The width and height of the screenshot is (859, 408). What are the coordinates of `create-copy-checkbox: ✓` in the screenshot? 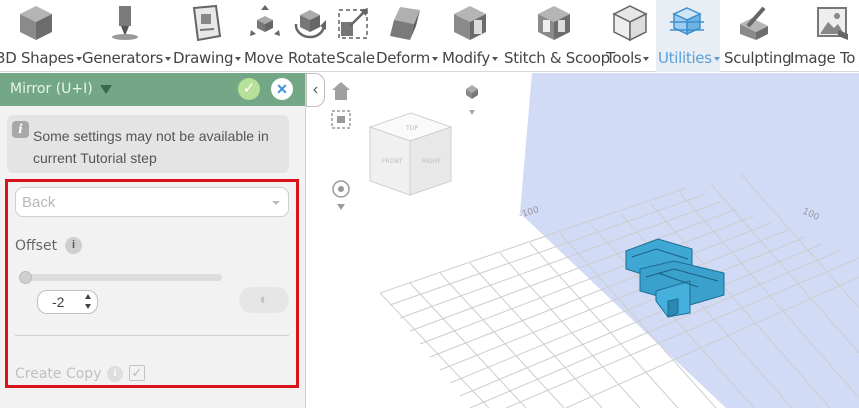 It's located at (137, 373).